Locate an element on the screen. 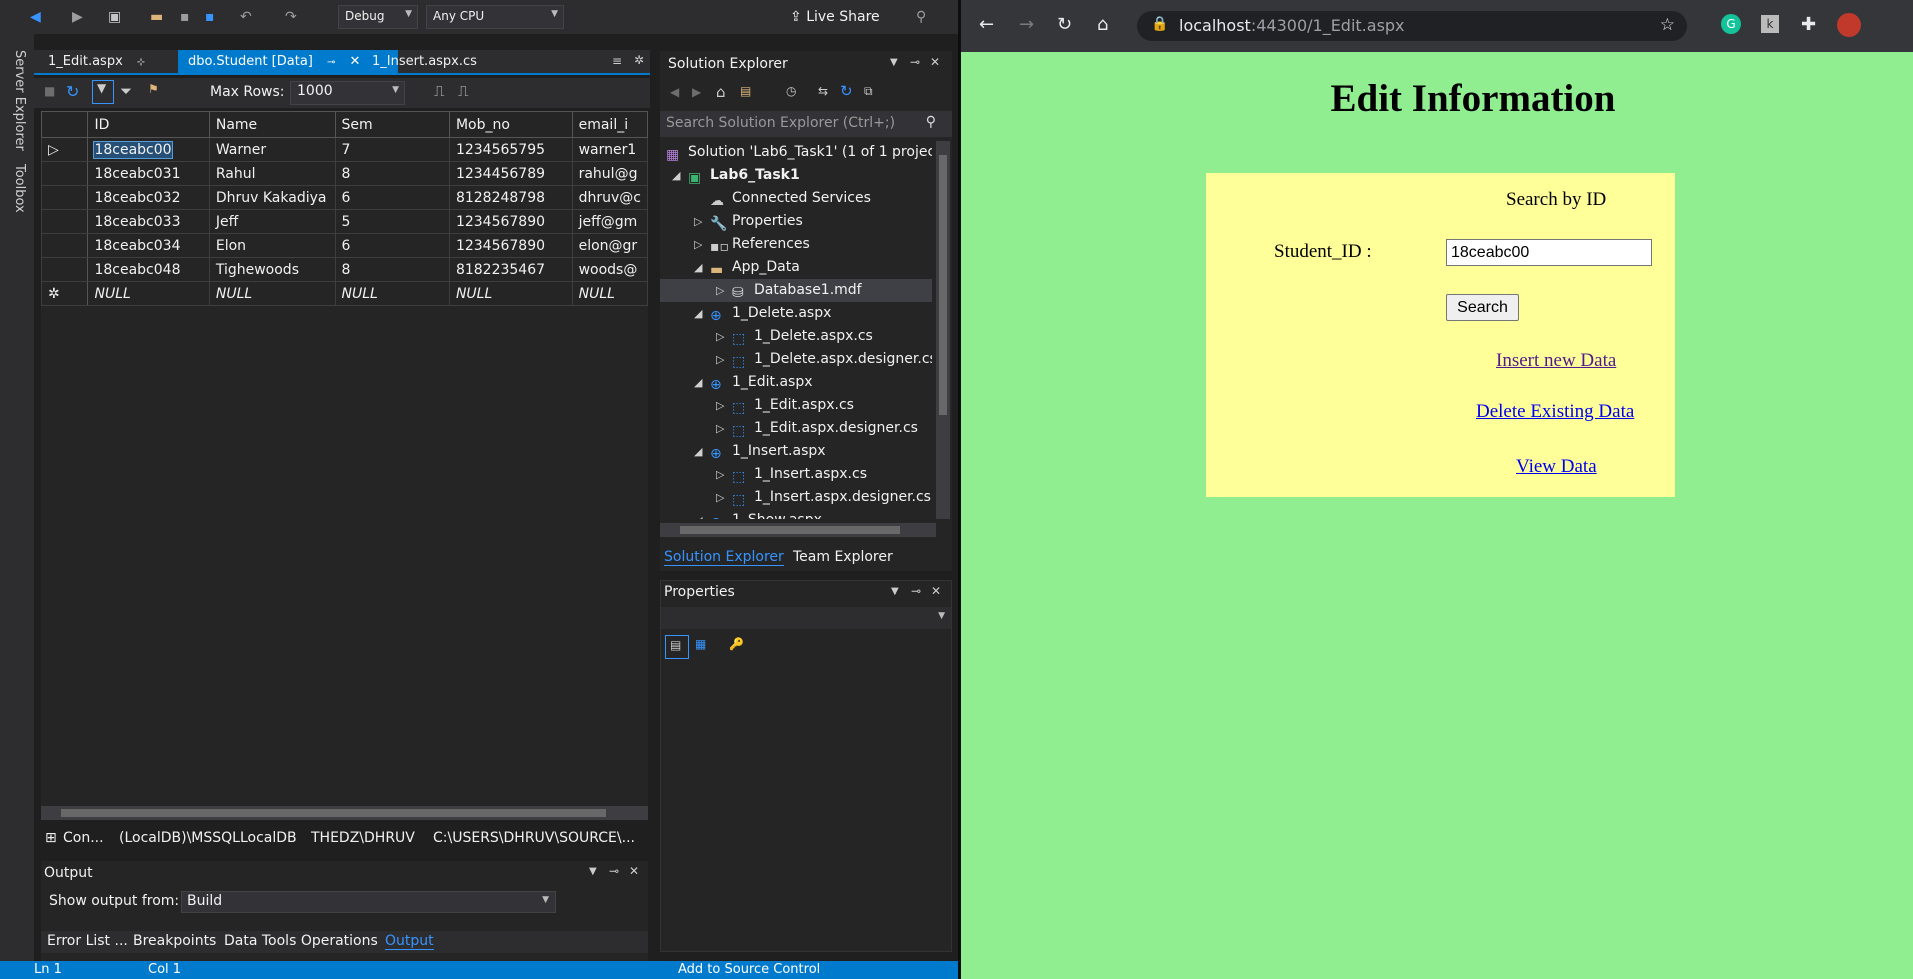  tree-item-show-aspx: ◢ ⊕ 1_Show.aspx is located at coordinates (796, 514).